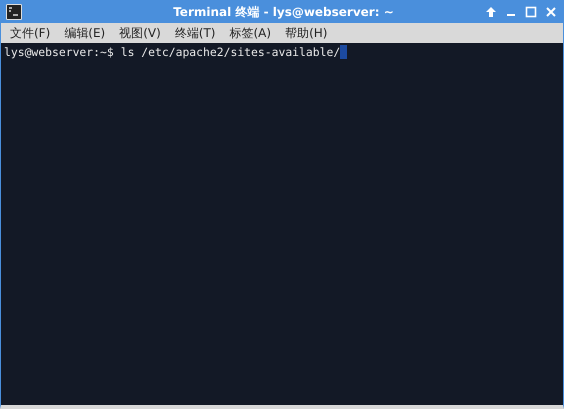 Image resolution: width=564 pixels, height=409 pixels. Describe the element at coordinates (85, 33) in the screenshot. I see `menu-item: 编辑(E)` at that location.